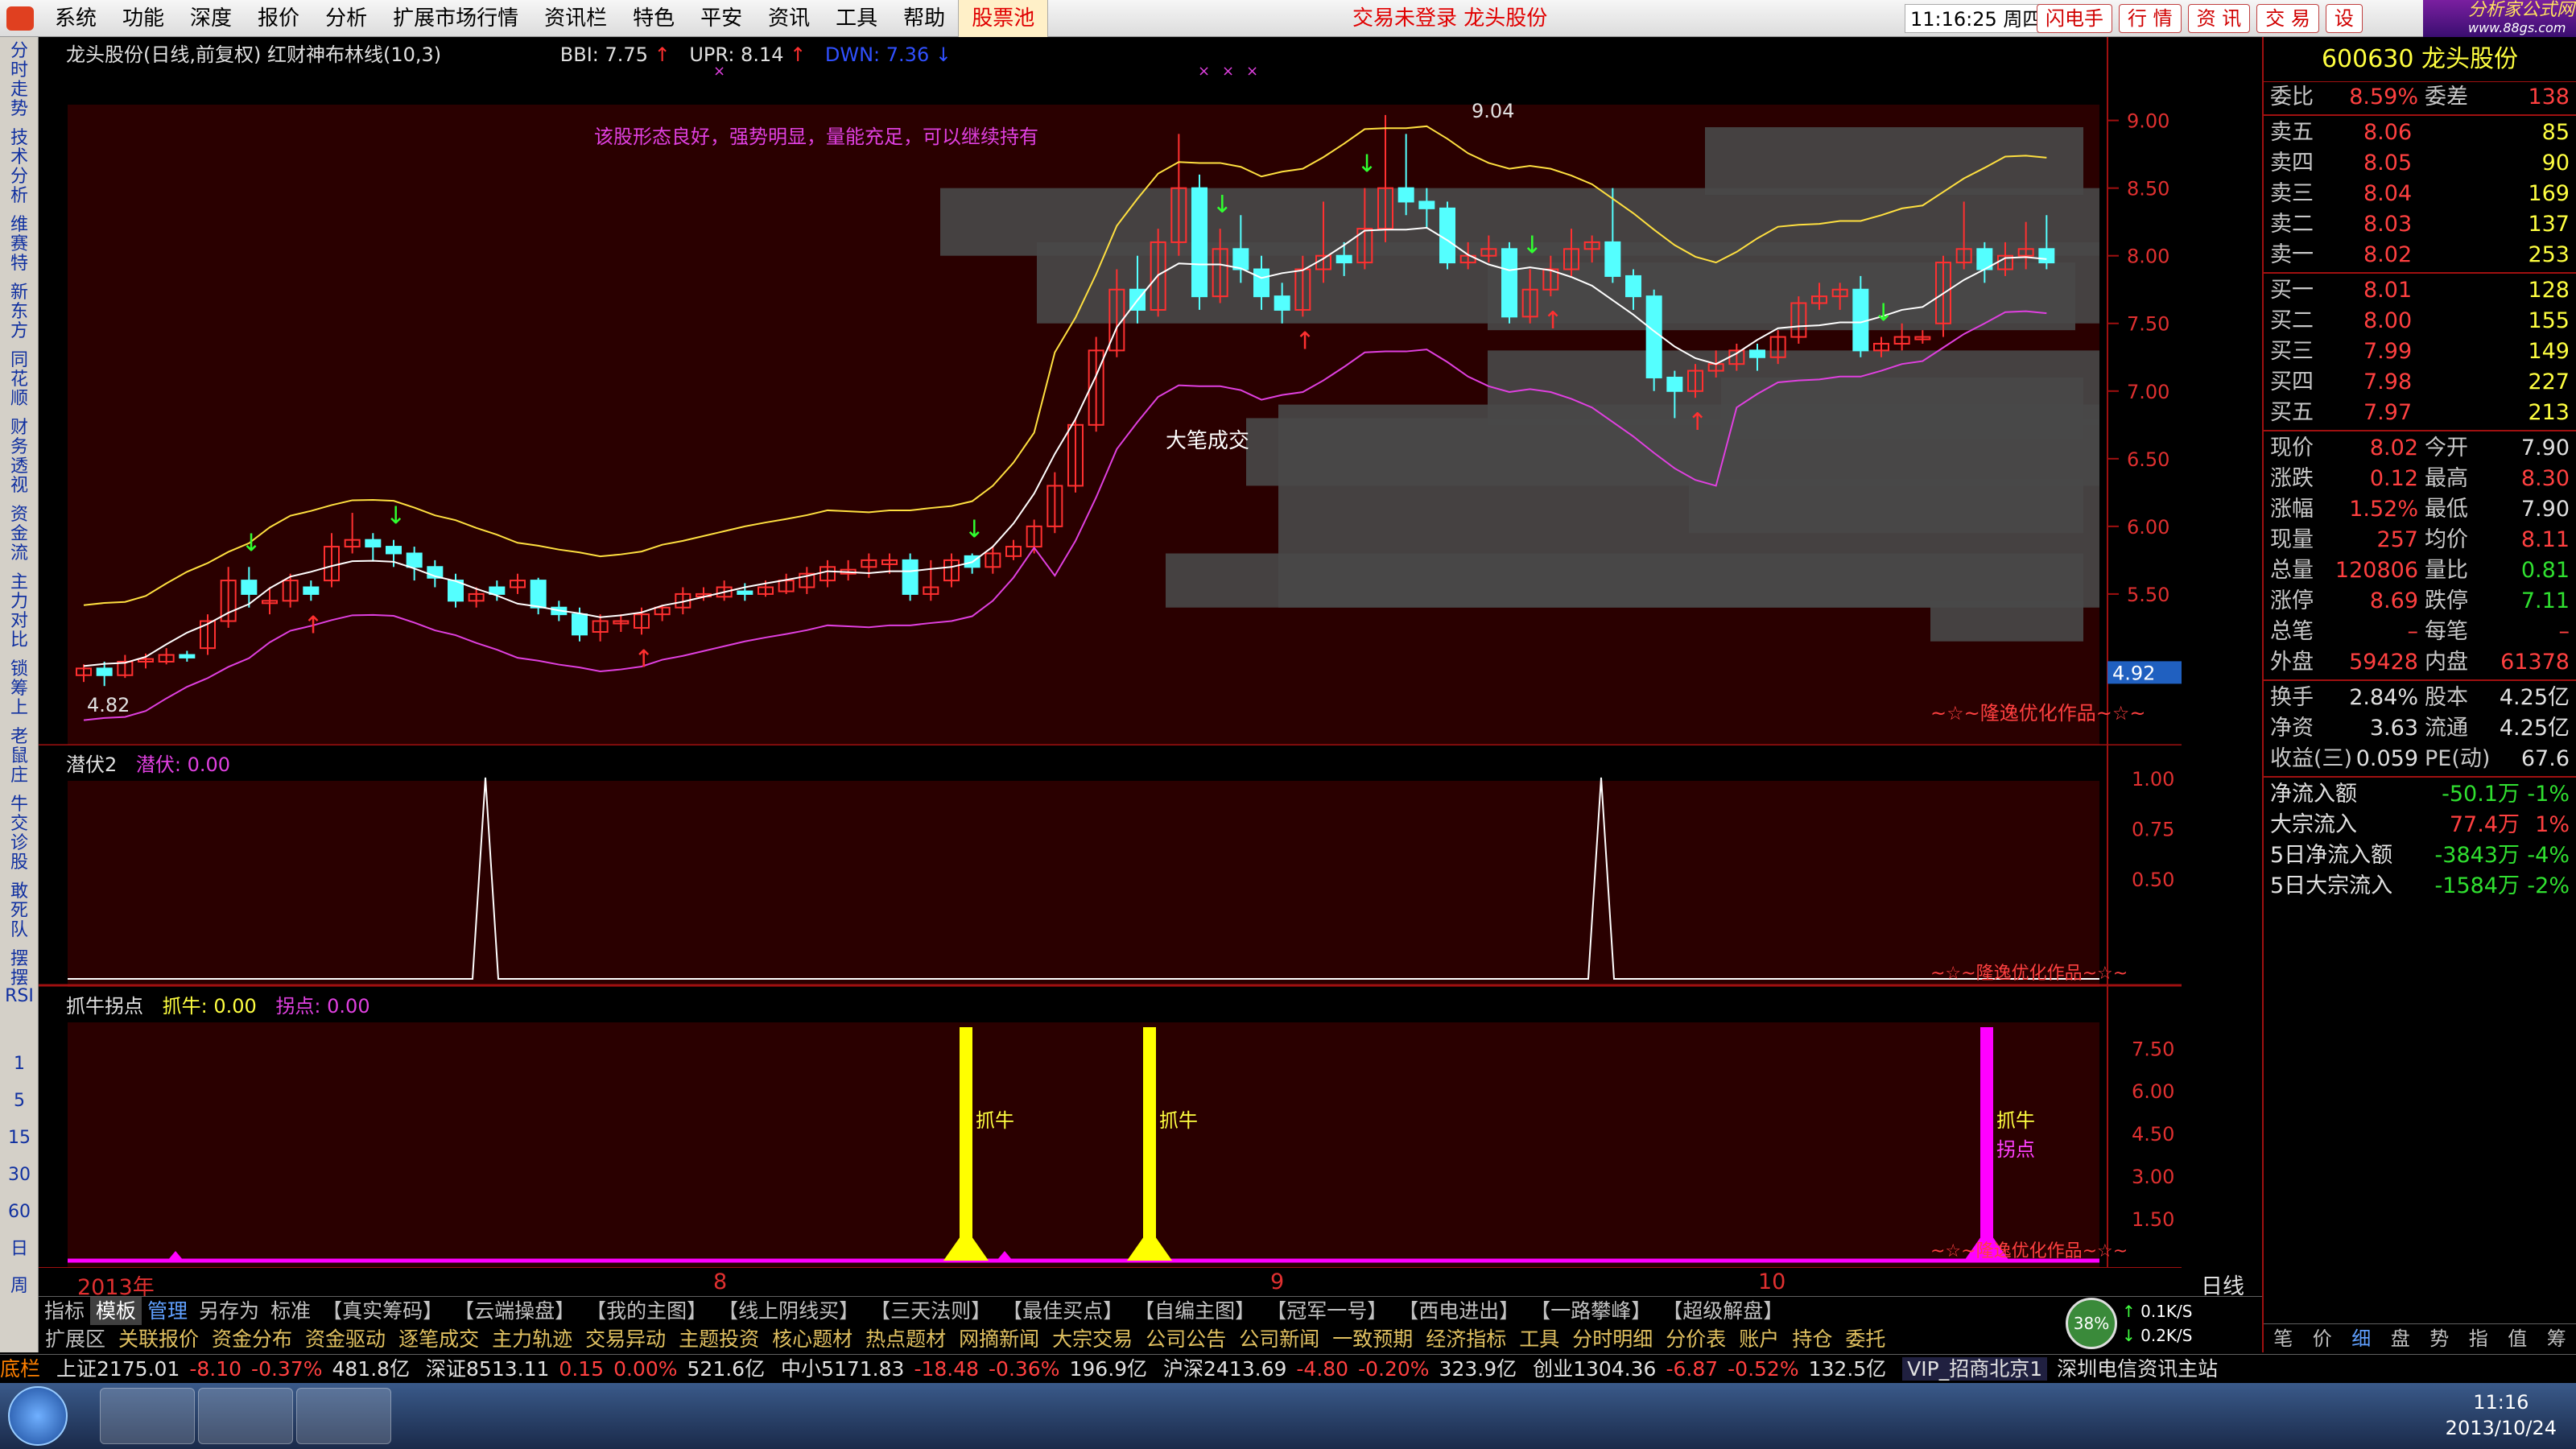 Image resolution: width=2576 pixels, height=1449 pixels. What do you see at coordinates (2401, 1338) in the screenshot?
I see `panel-tab: 盘` at bounding box center [2401, 1338].